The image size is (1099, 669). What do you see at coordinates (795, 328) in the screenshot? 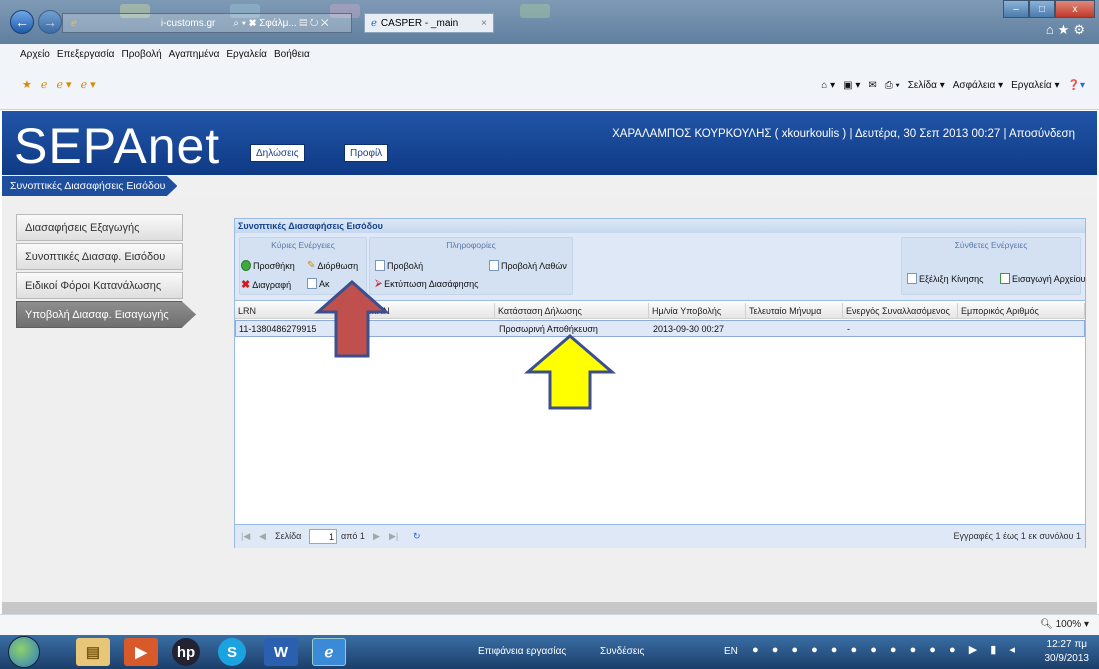
I see `cell-last-message` at bounding box center [795, 328].